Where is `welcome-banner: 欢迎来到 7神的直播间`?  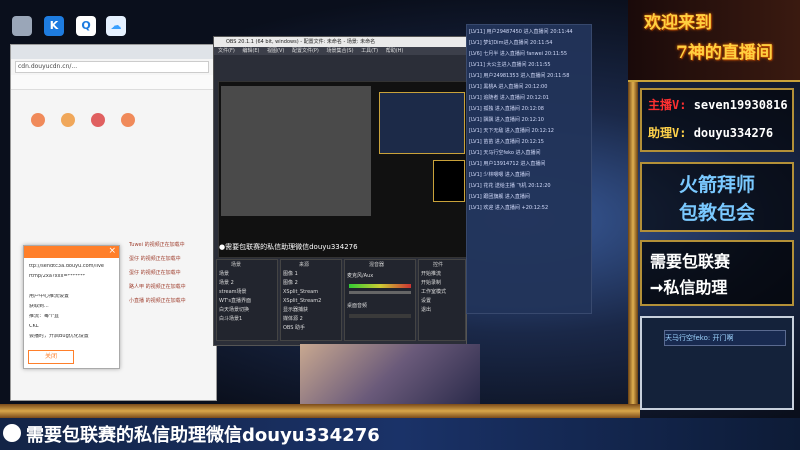
welcome-banner: 欢迎来到 7神的直播间 is located at coordinates (714, 41).